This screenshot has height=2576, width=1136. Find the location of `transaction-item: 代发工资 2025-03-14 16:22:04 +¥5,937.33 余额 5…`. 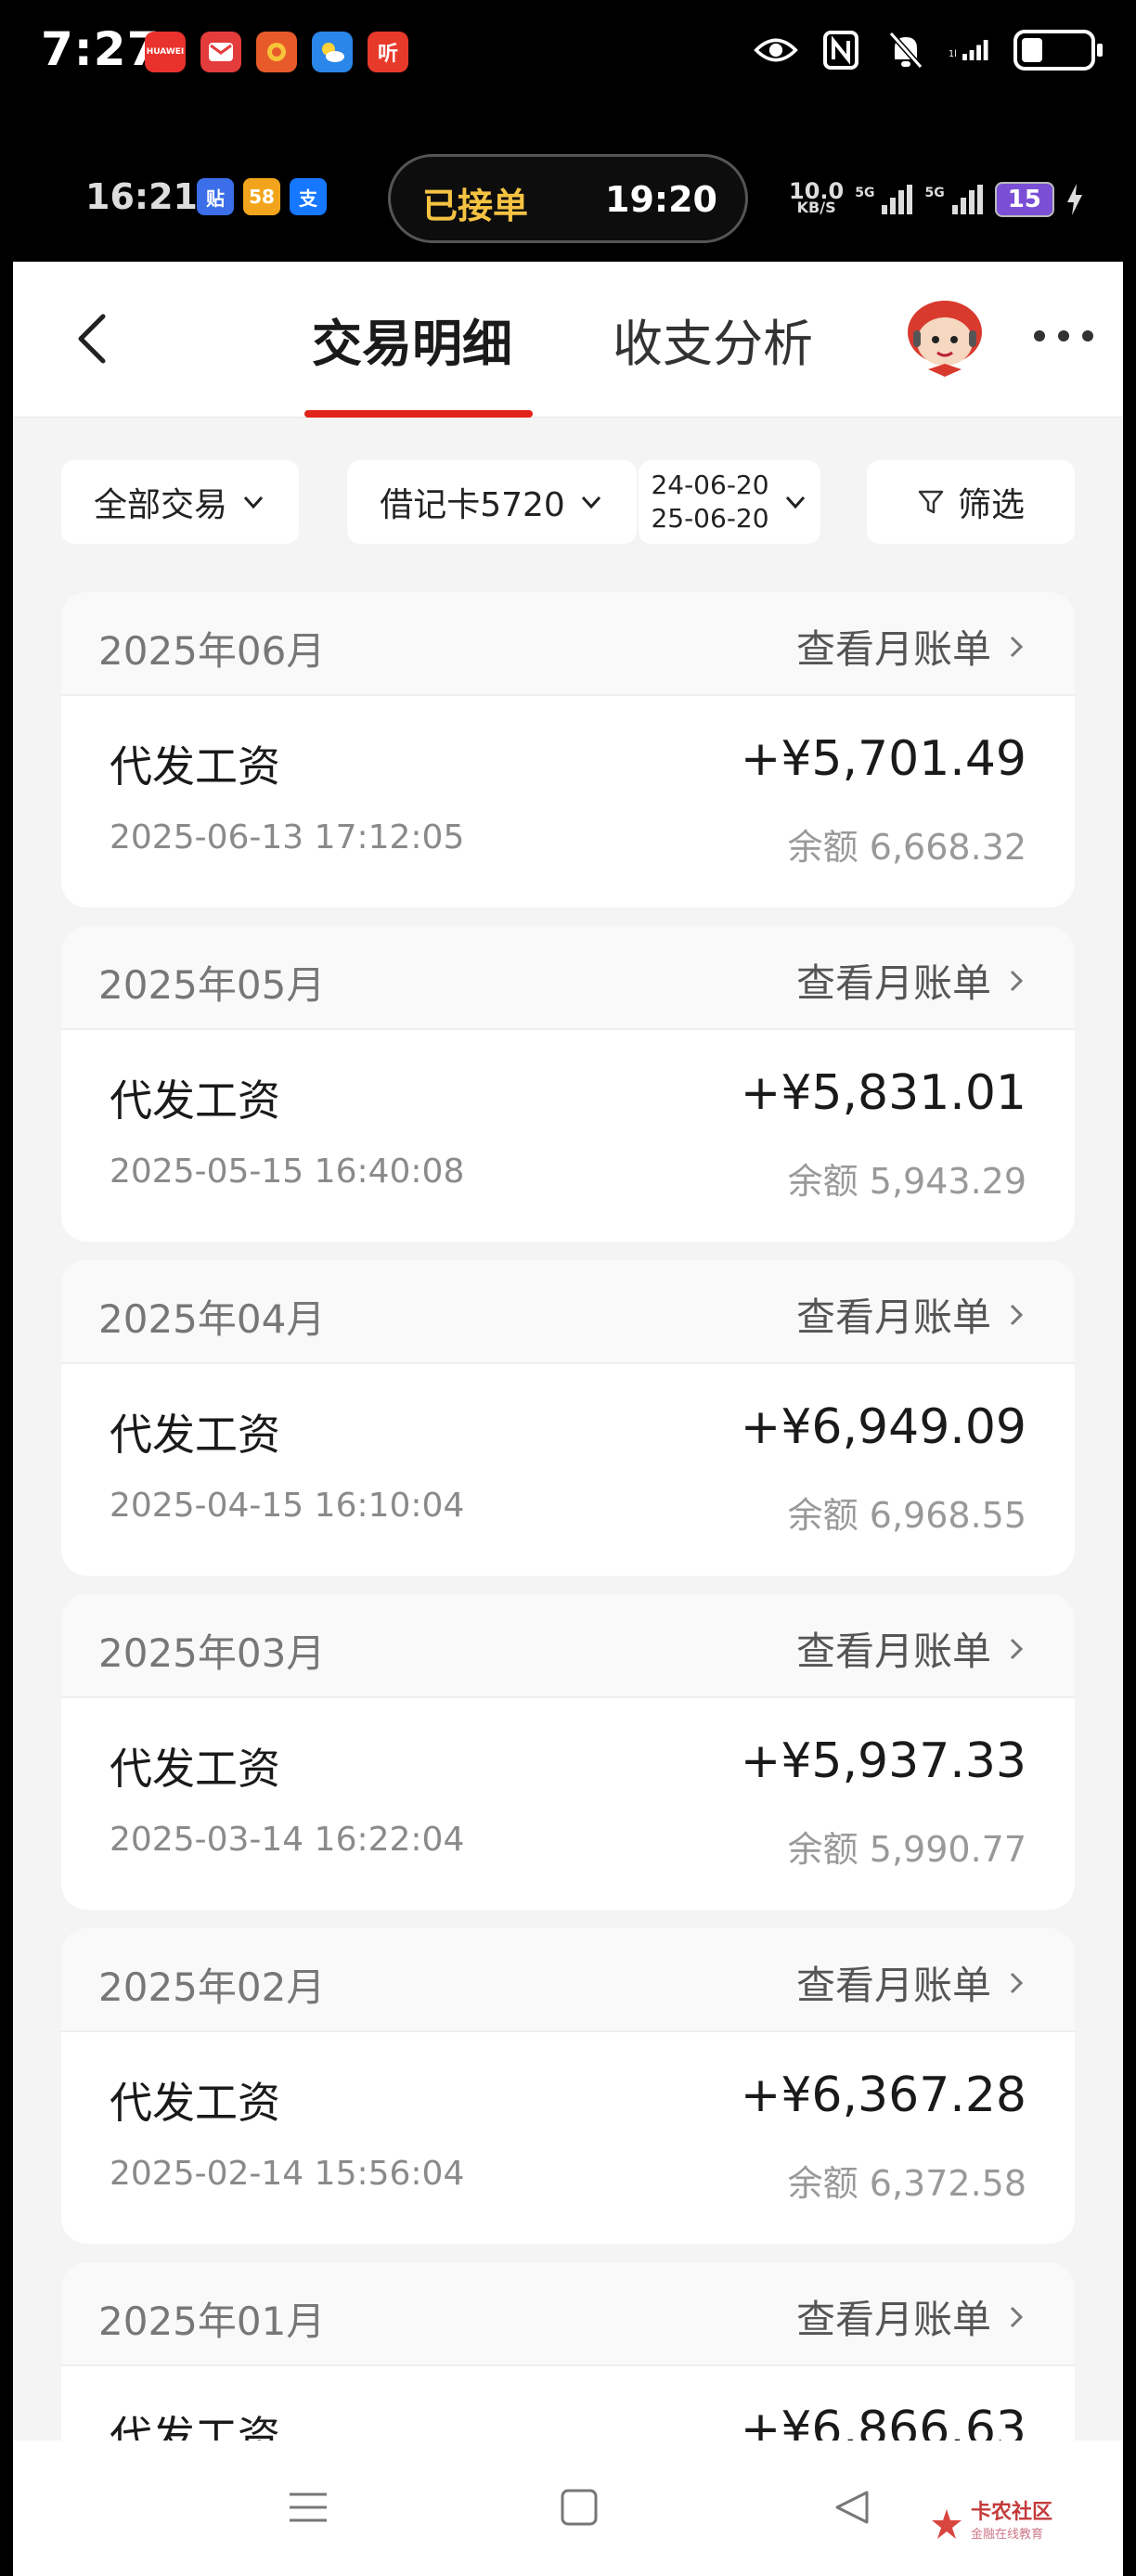

transaction-item: 代发工资 2025-03-14 16:22:04 +¥5,937.33 余额 5… is located at coordinates (568, 1804).